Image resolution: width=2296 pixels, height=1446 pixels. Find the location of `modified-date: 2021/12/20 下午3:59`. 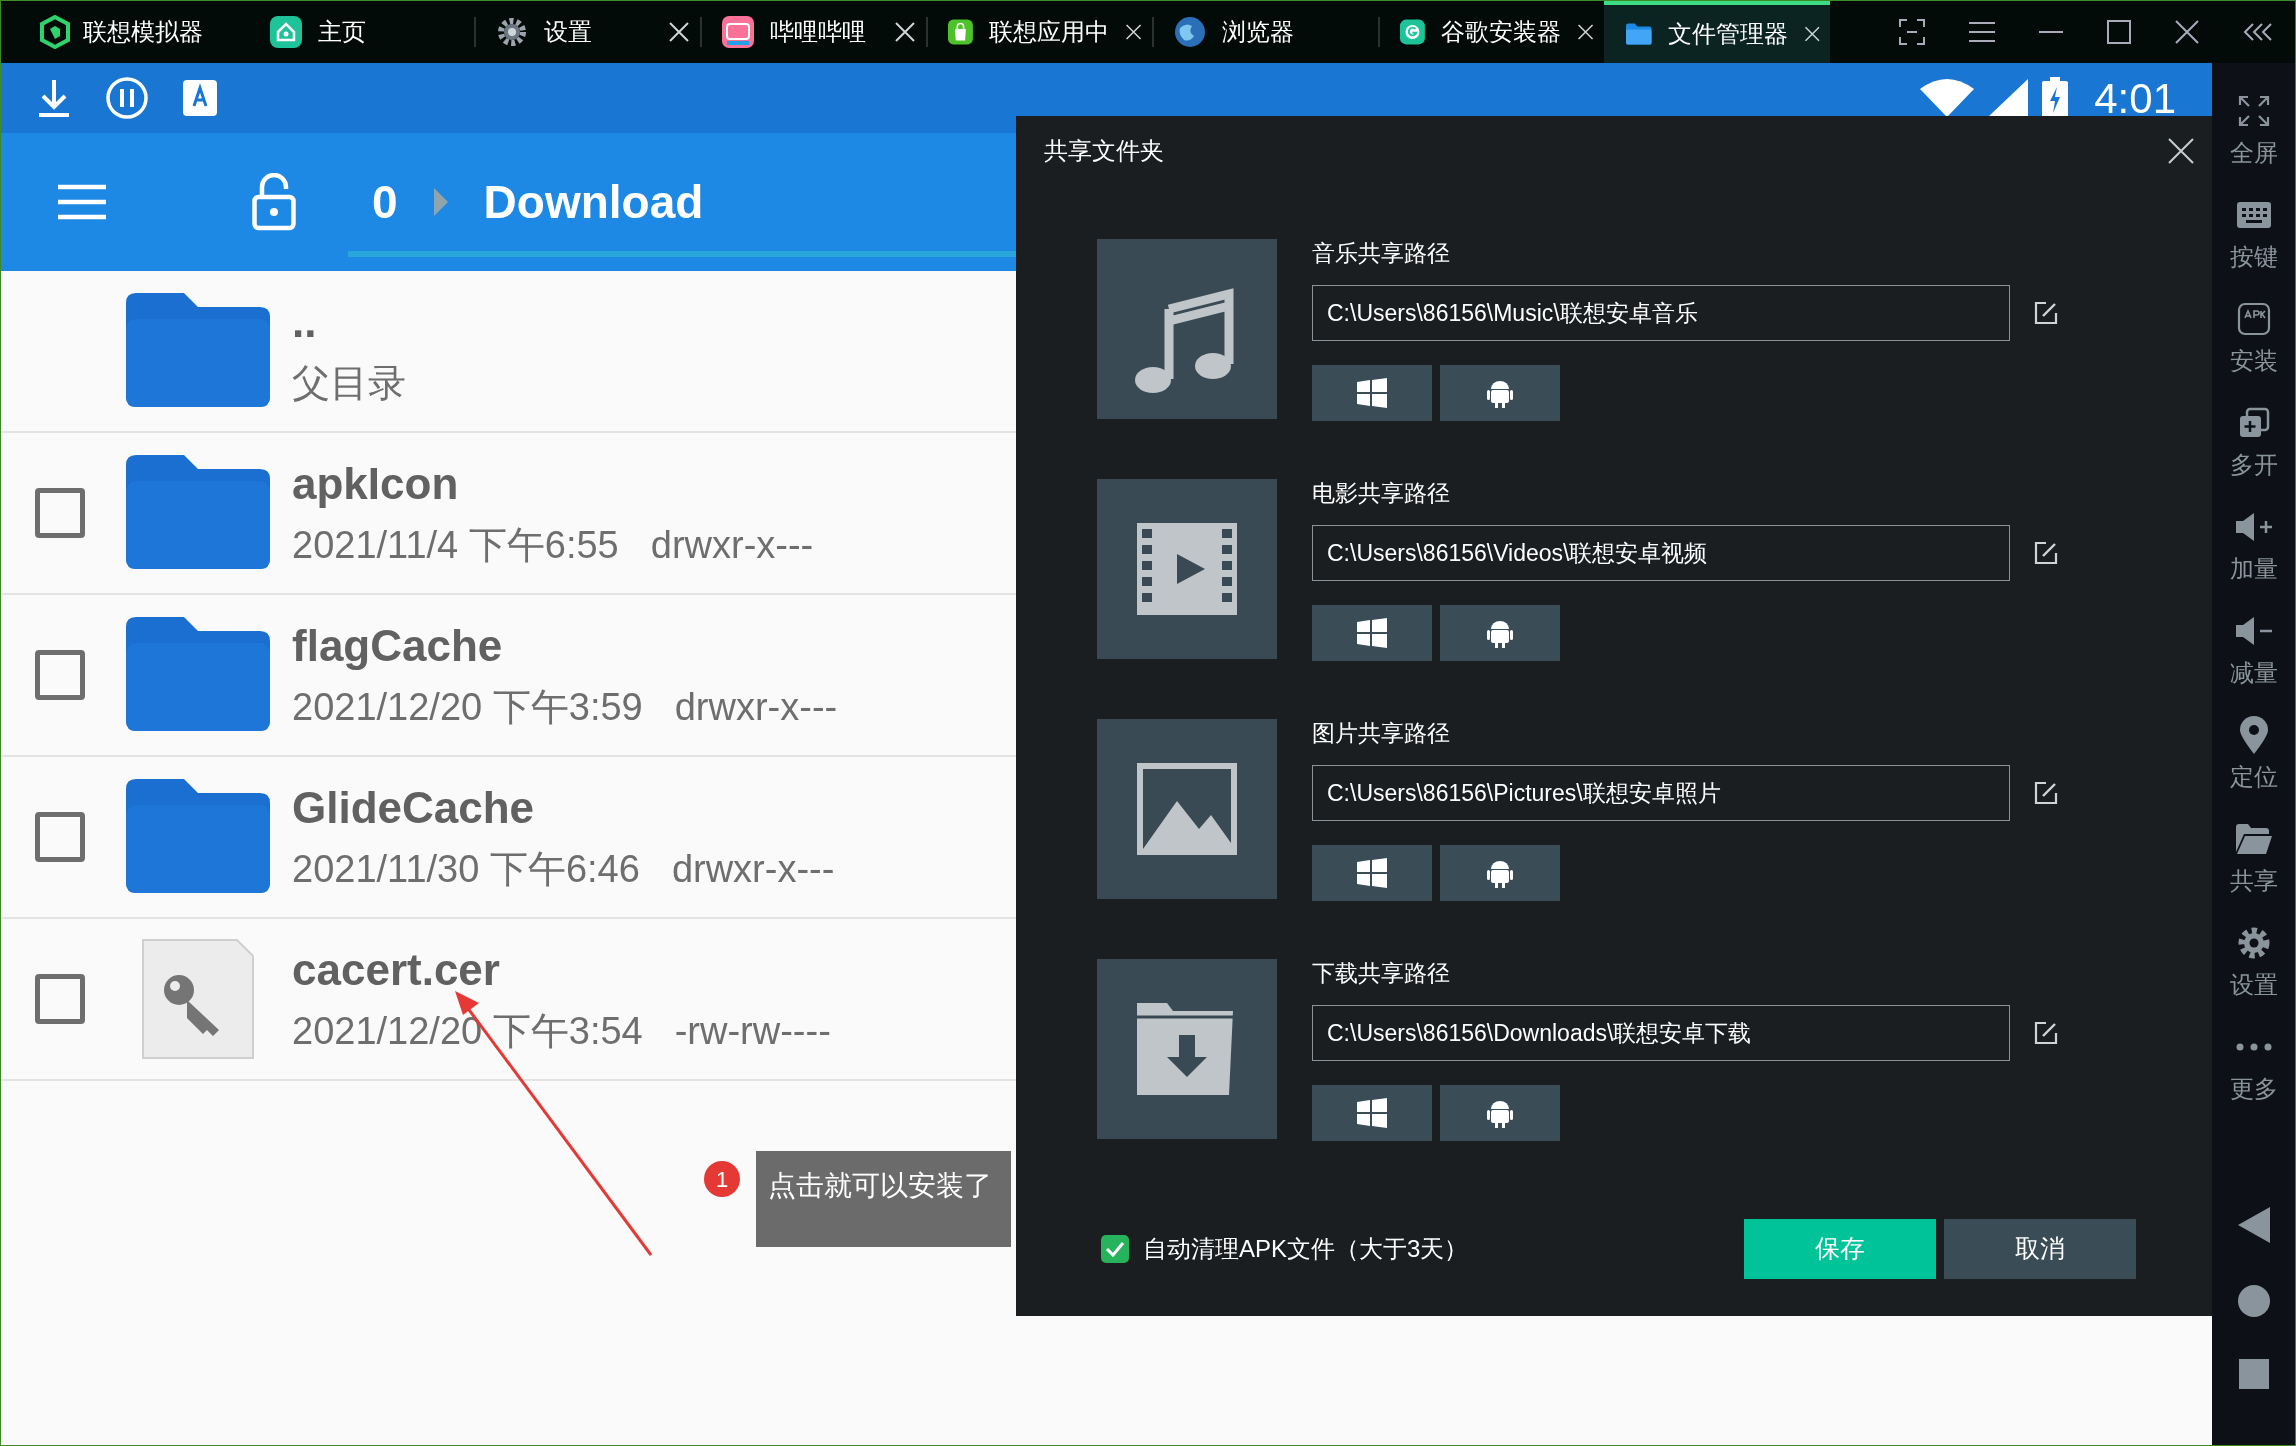

modified-date: 2021/12/20 下午3:59 is located at coordinates (467, 707).